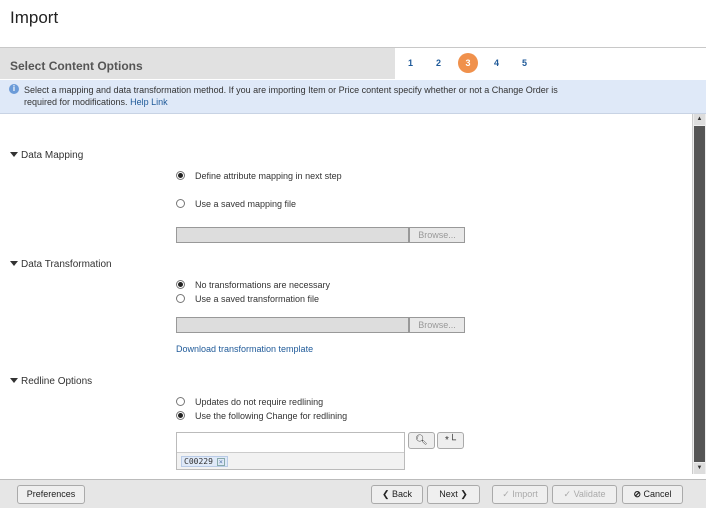  I want to click on step-1: 1, so click(410, 63).